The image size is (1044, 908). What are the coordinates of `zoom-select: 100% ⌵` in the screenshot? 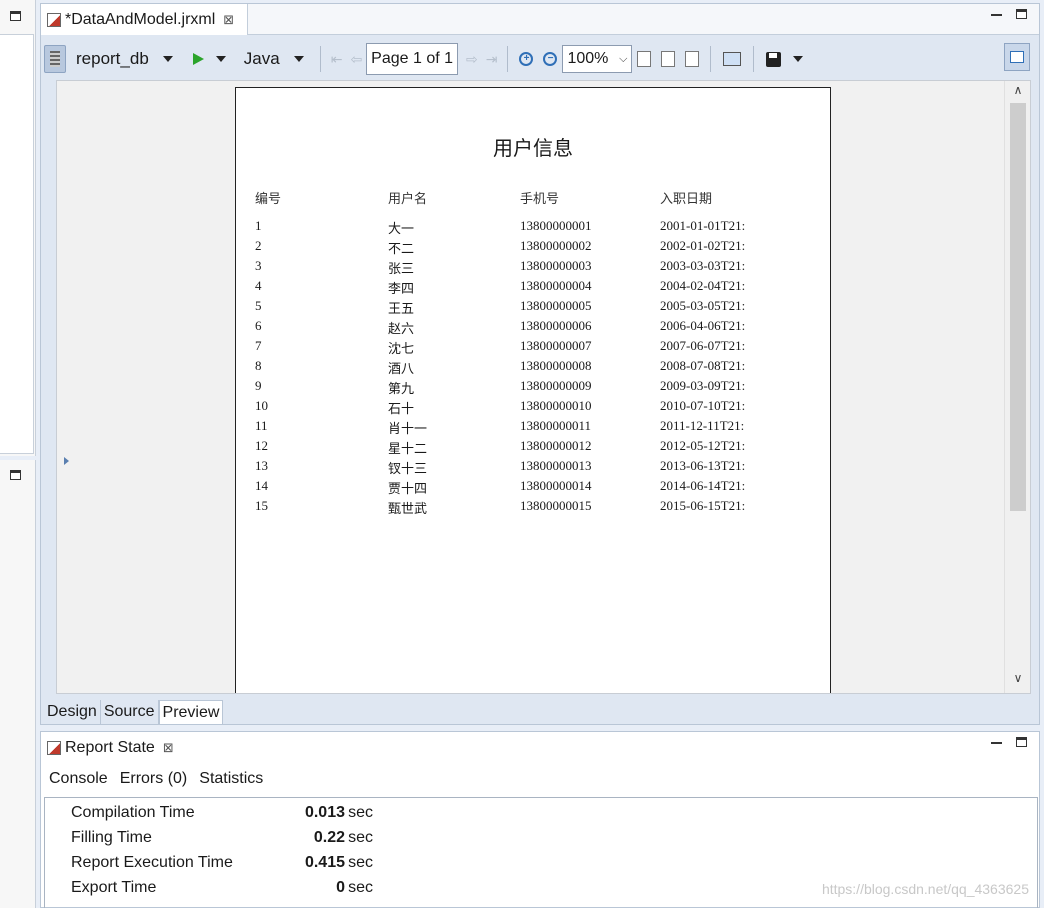 It's located at (597, 59).